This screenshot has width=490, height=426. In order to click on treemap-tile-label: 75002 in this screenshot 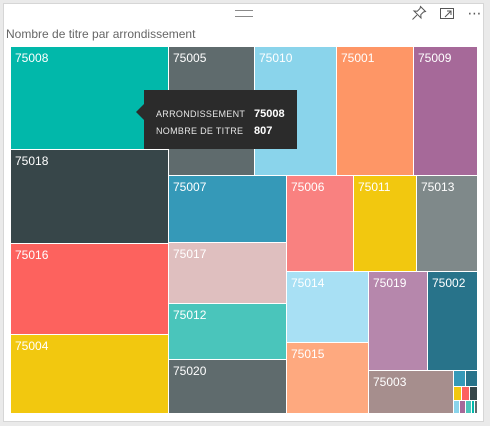, I will do `click(449, 283)`.